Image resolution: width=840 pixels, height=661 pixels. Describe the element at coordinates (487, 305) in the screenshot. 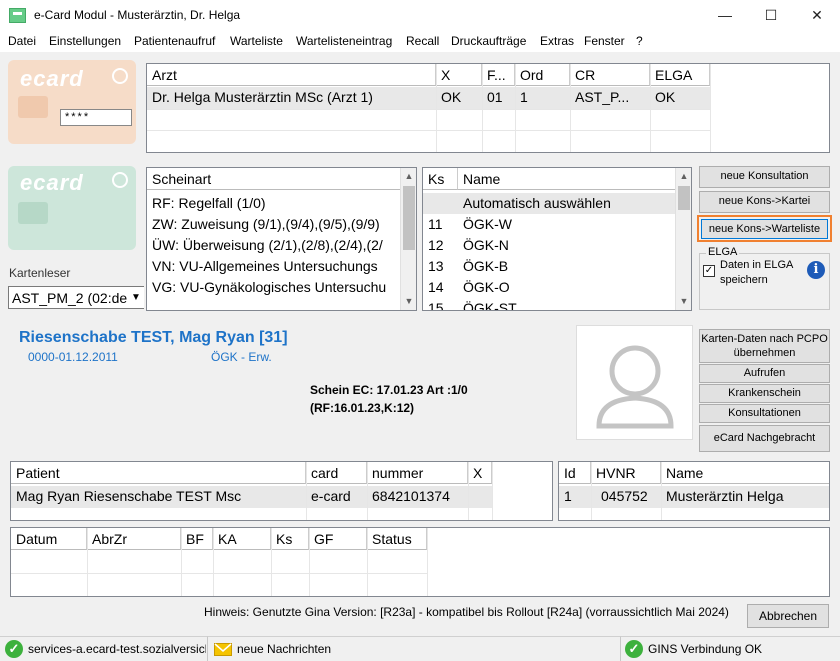

I see `kasse-name: ÖGK-ST` at that location.